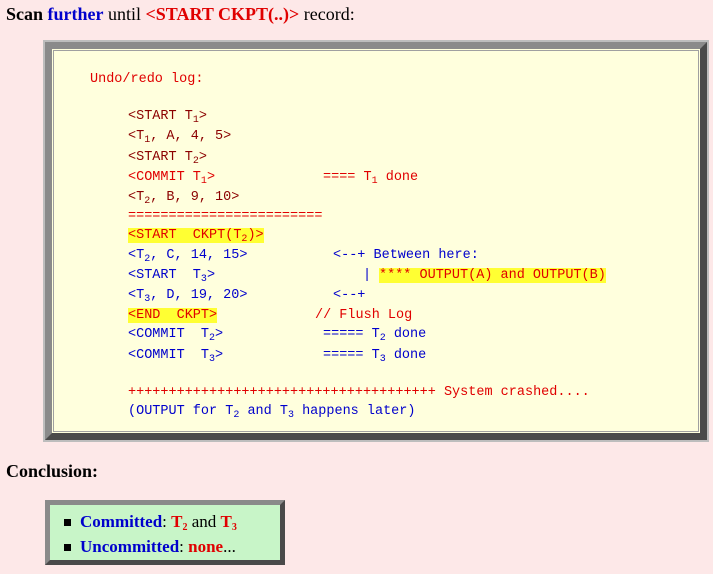  I want to click on log-commit-t2: <COMMIT T2>, so click(176, 335).